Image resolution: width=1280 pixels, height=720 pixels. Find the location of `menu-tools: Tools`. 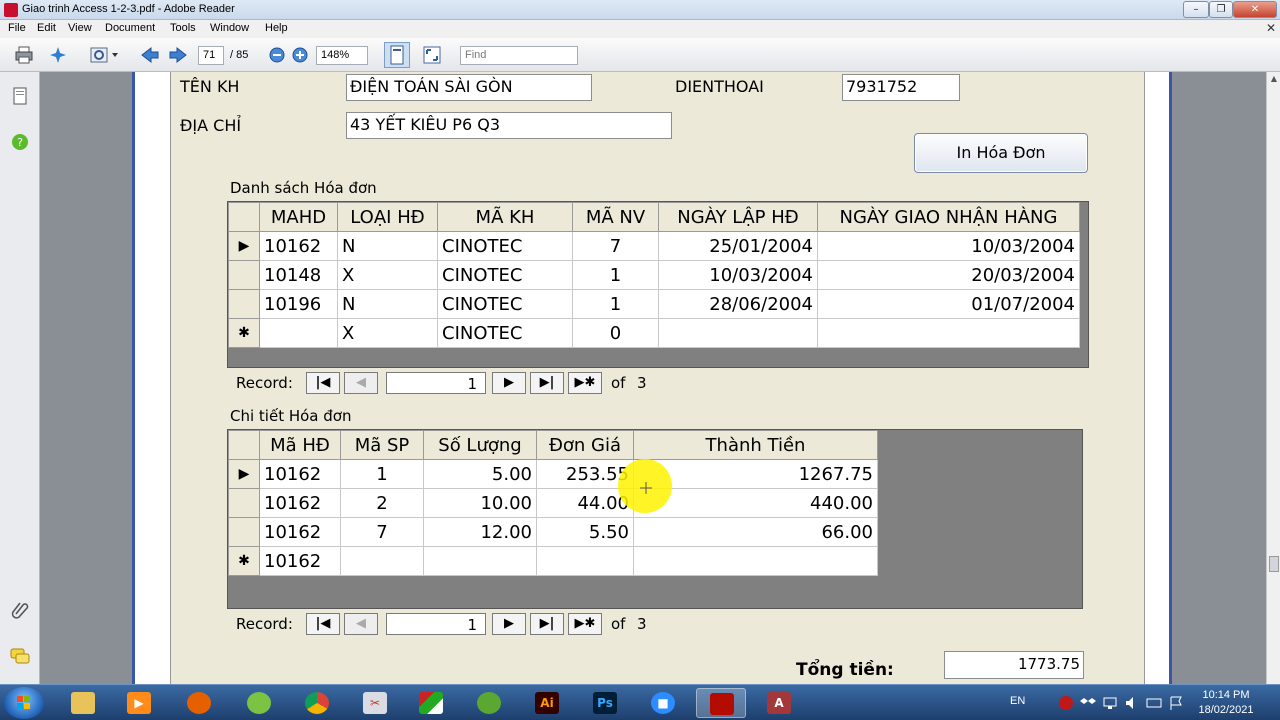

menu-tools: Tools is located at coordinates (183, 28).